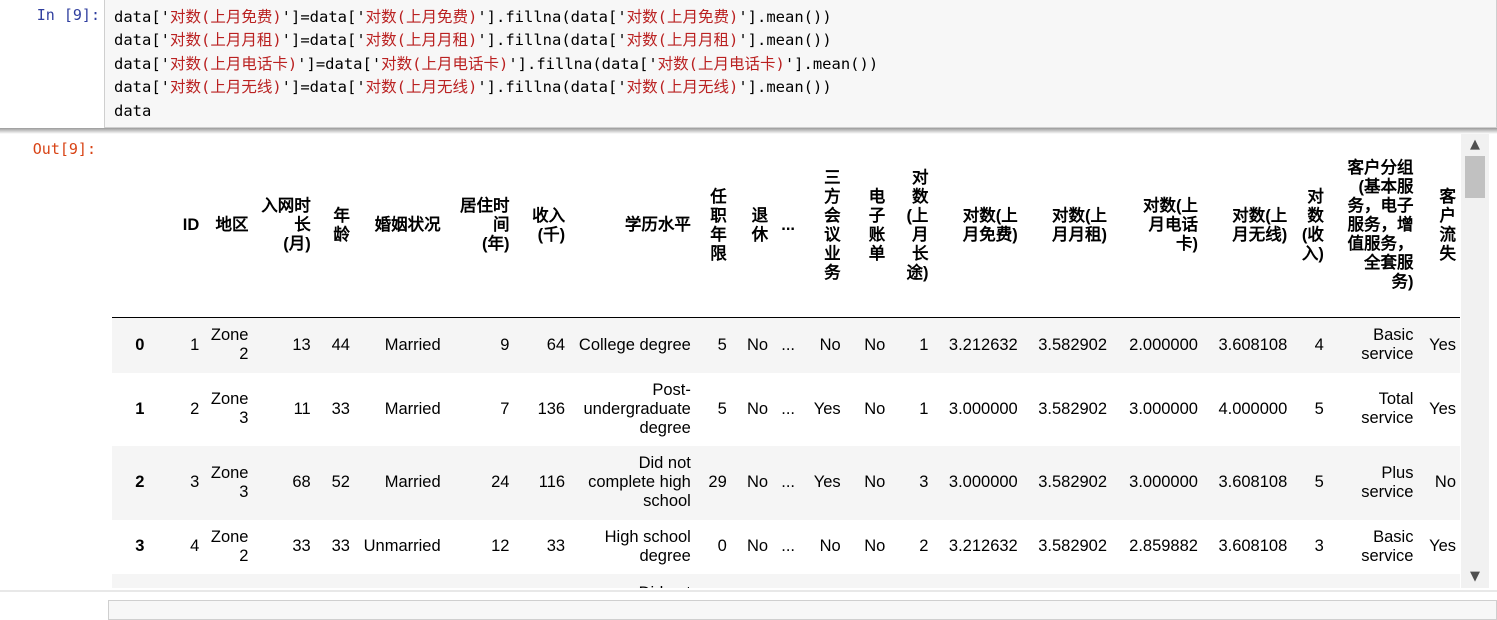  What do you see at coordinates (1163, 546) in the screenshot?
I see `table-cell: 2.859882` at bounding box center [1163, 546].